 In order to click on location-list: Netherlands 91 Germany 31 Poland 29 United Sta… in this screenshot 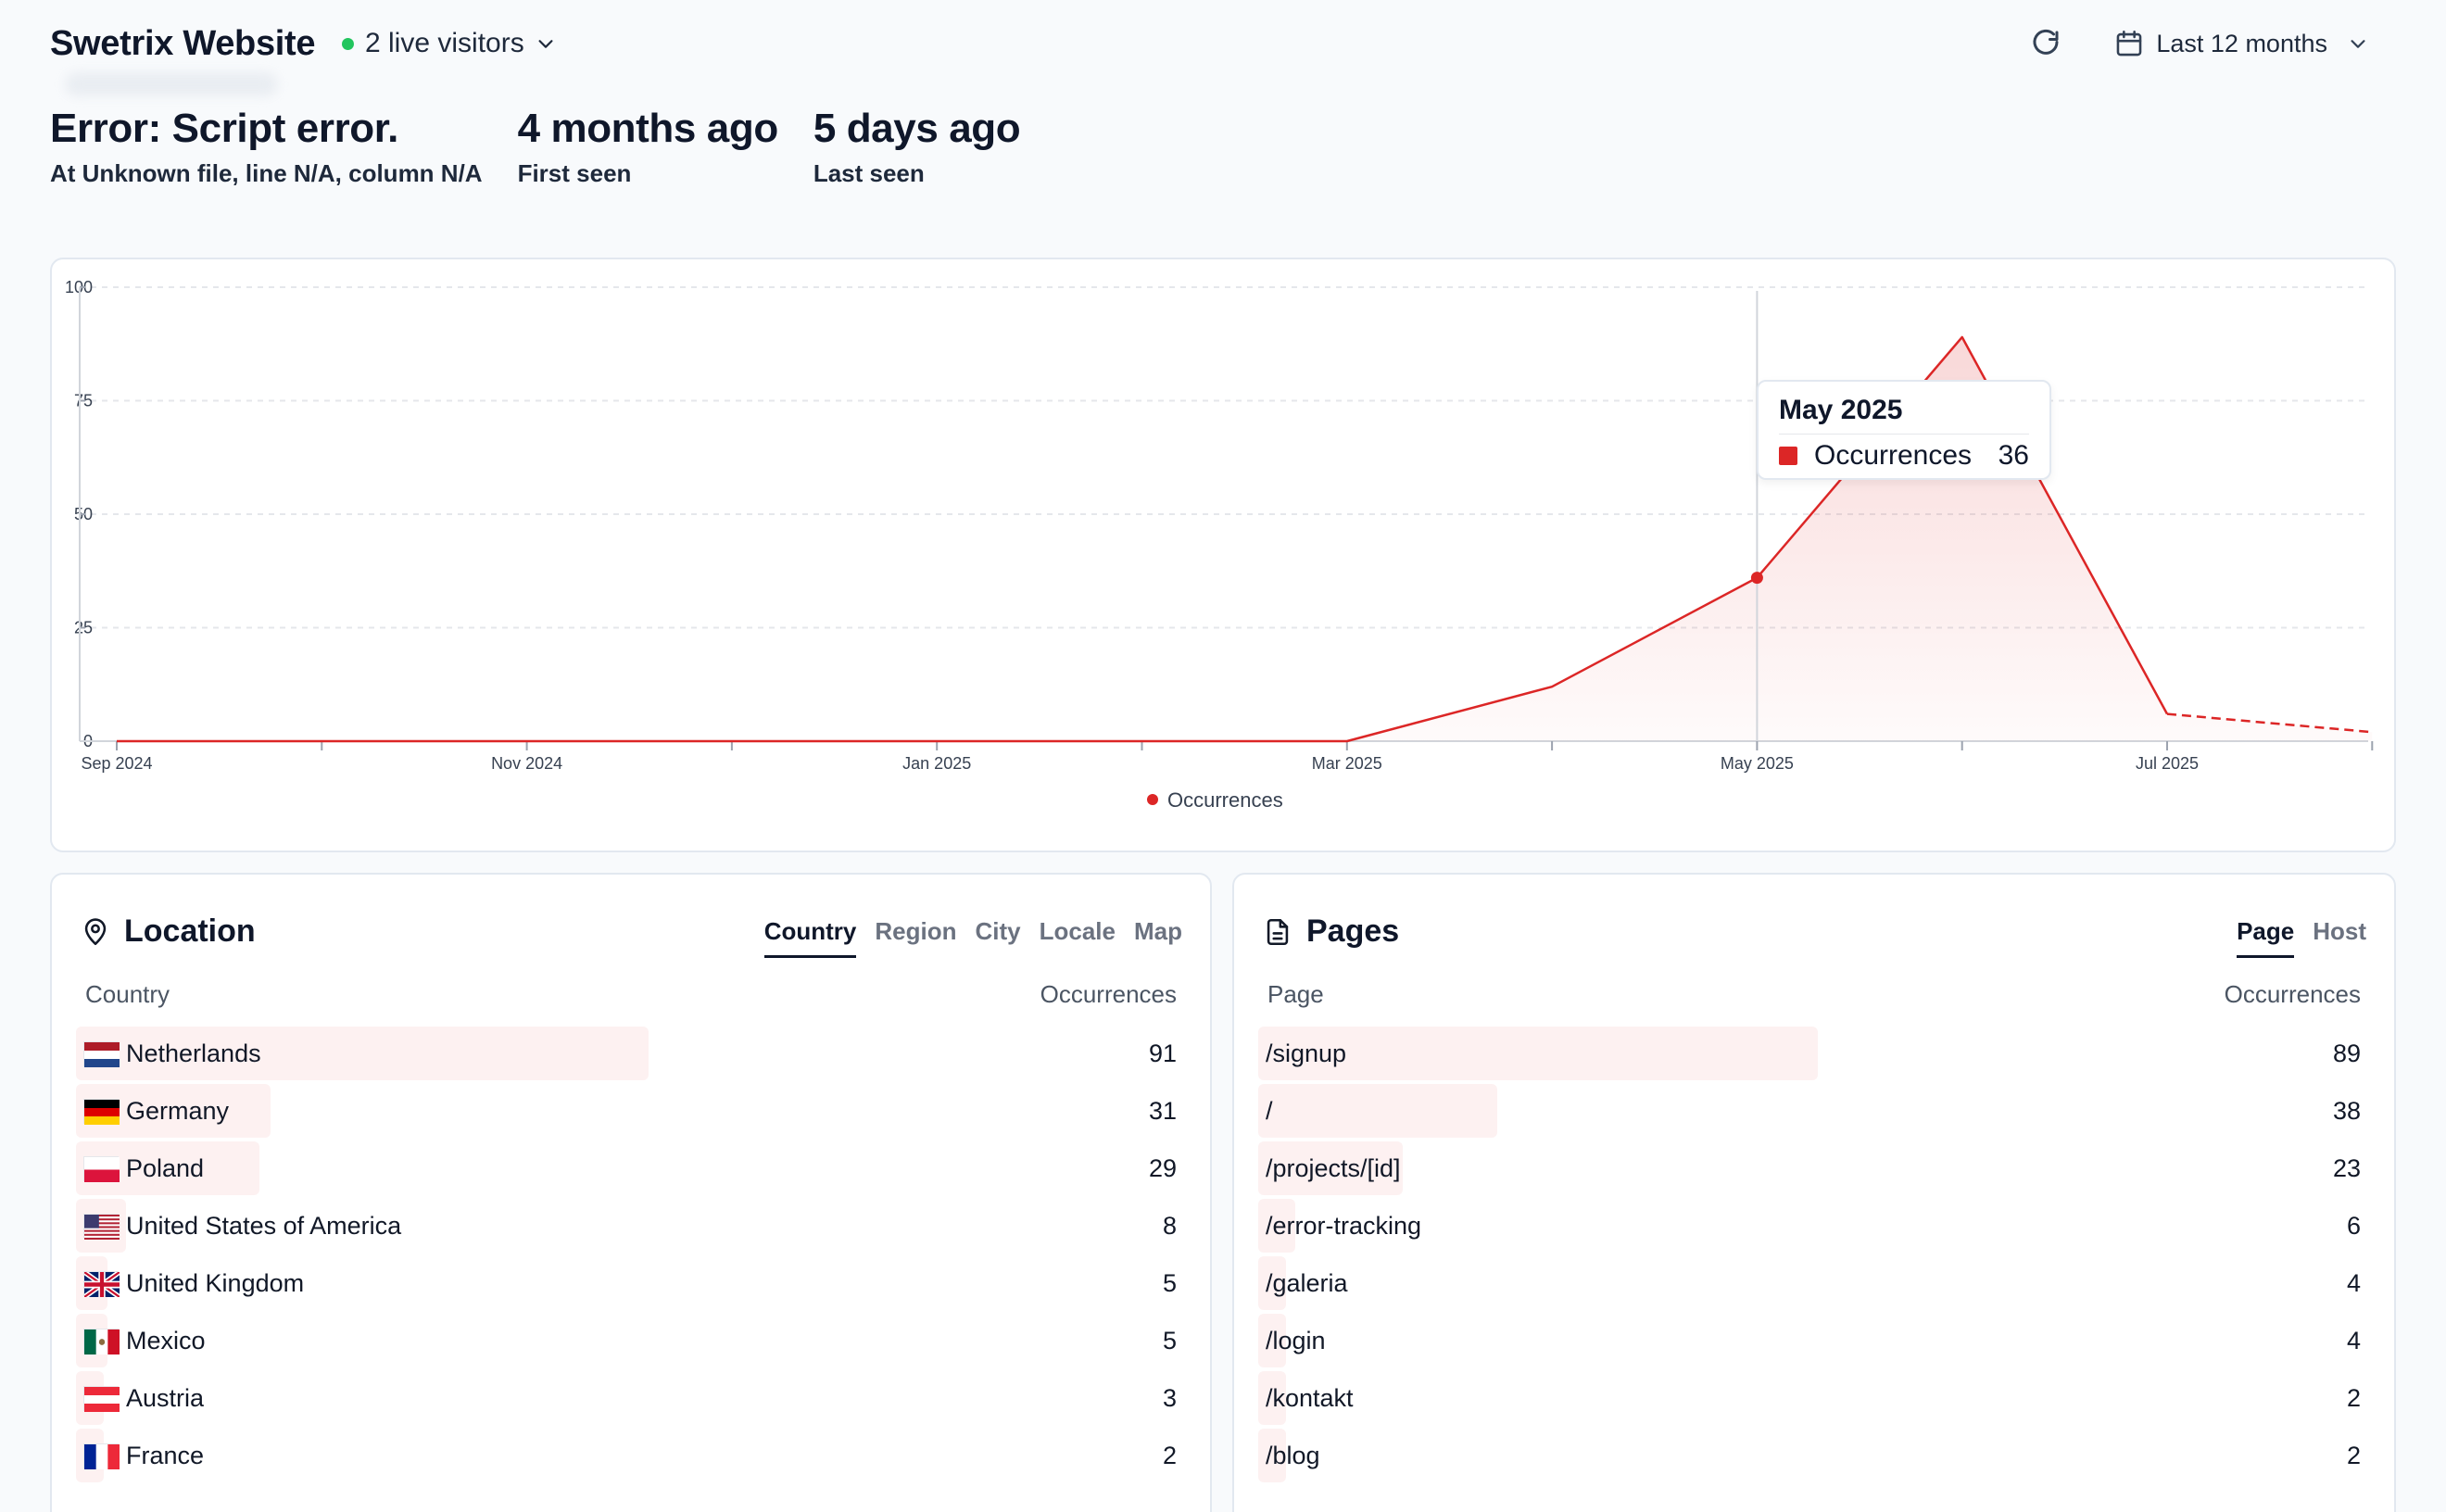, I will do `click(626, 1254)`.